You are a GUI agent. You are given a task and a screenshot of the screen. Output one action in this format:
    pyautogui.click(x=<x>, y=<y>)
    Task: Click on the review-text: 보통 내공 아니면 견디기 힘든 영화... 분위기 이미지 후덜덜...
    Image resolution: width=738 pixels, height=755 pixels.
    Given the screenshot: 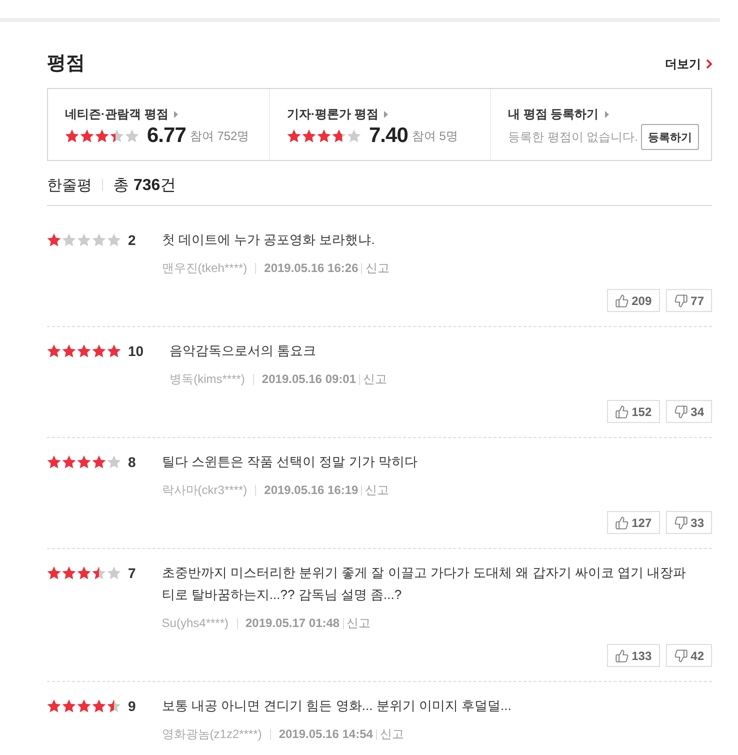 What is the action you would take?
    pyautogui.click(x=337, y=706)
    